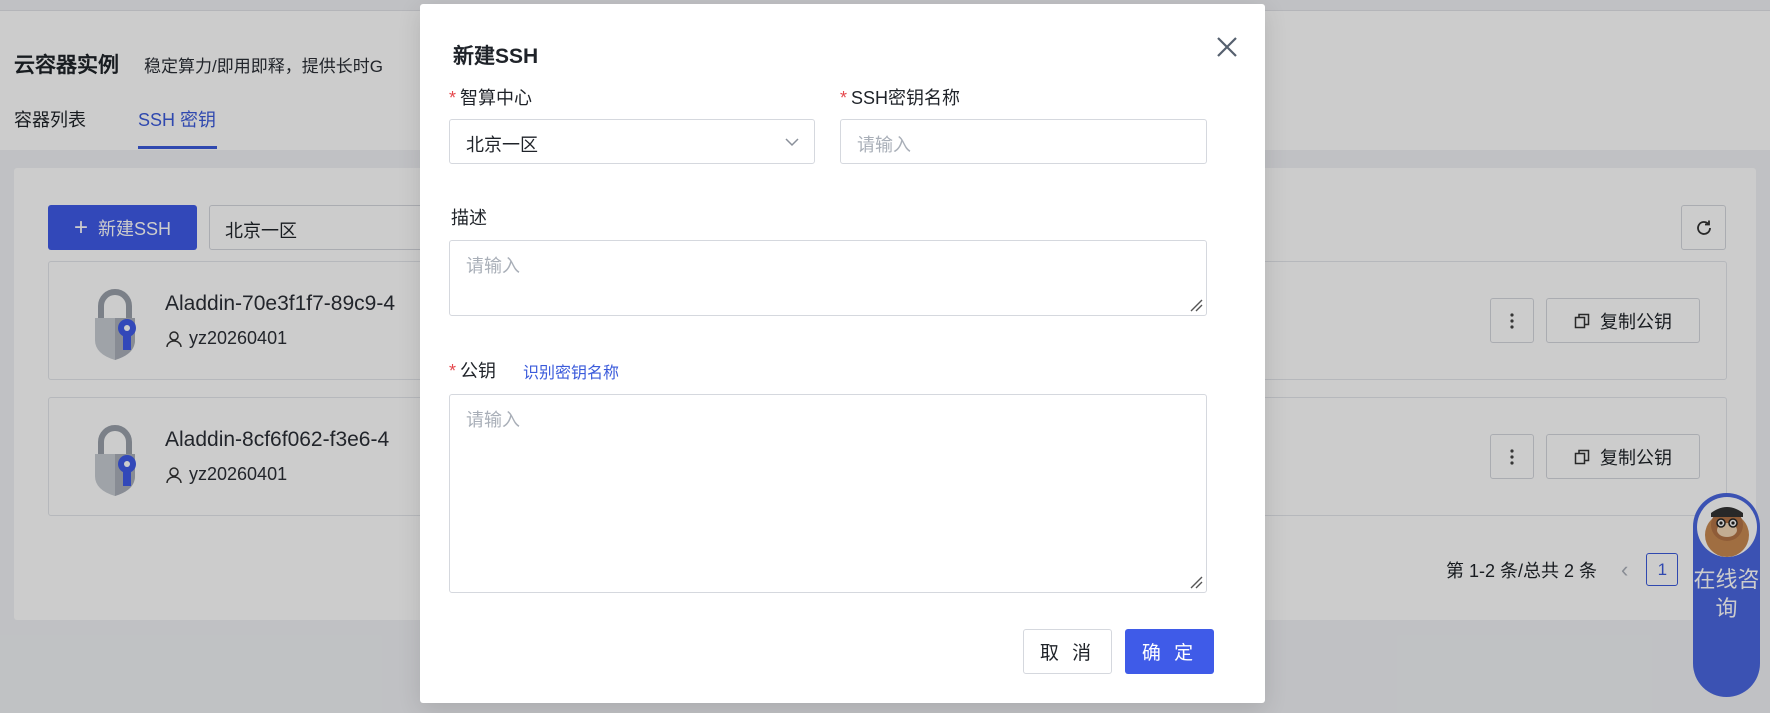 This screenshot has height=713, width=1770. I want to click on confirm-button: 确 定, so click(1169, 651).